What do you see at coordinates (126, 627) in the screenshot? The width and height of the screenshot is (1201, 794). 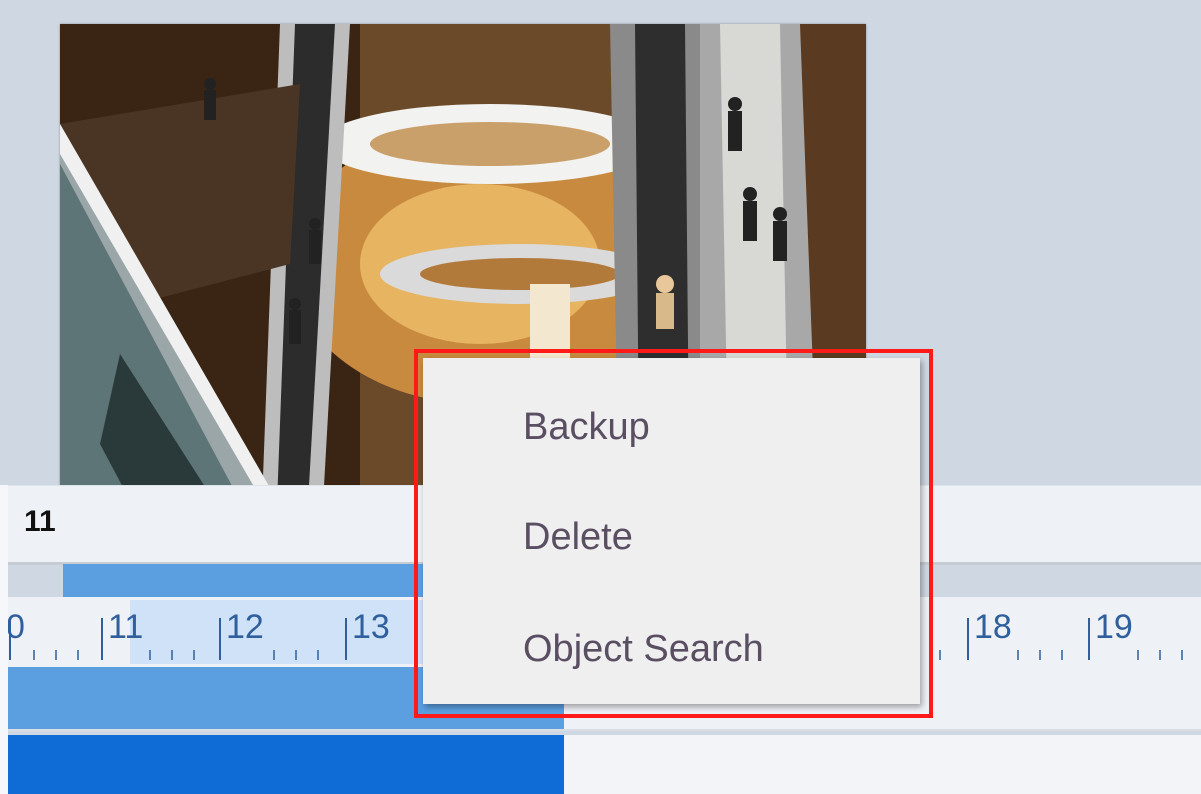 I see `ruler-label: 11` at bounding box center [126, 627].